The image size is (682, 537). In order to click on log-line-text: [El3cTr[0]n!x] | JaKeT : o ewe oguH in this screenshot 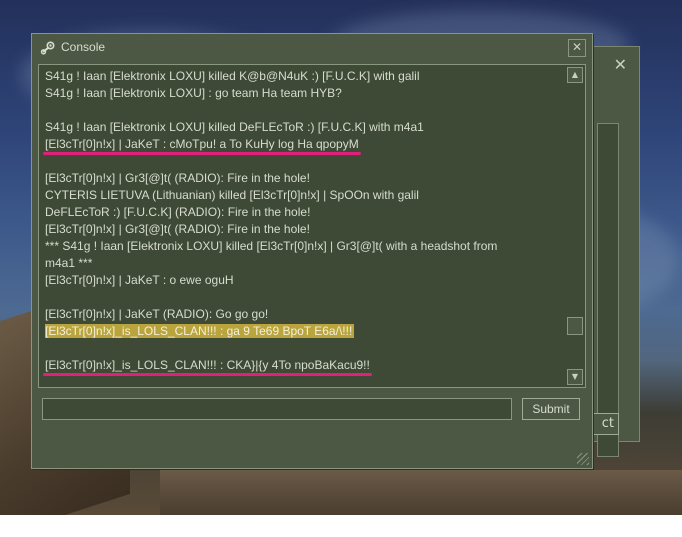, I will do `click(139, 280)`.